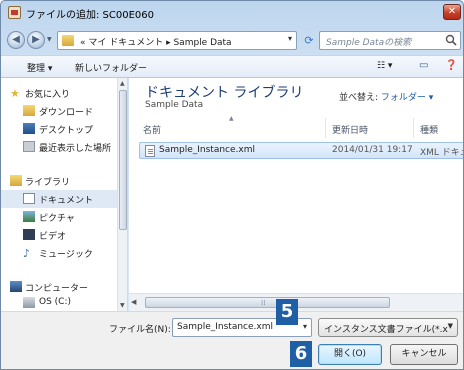  What do you see at coordinates (16, 286) in the screenshot?
I see `computer-icon` at bounding box center [16, 286].